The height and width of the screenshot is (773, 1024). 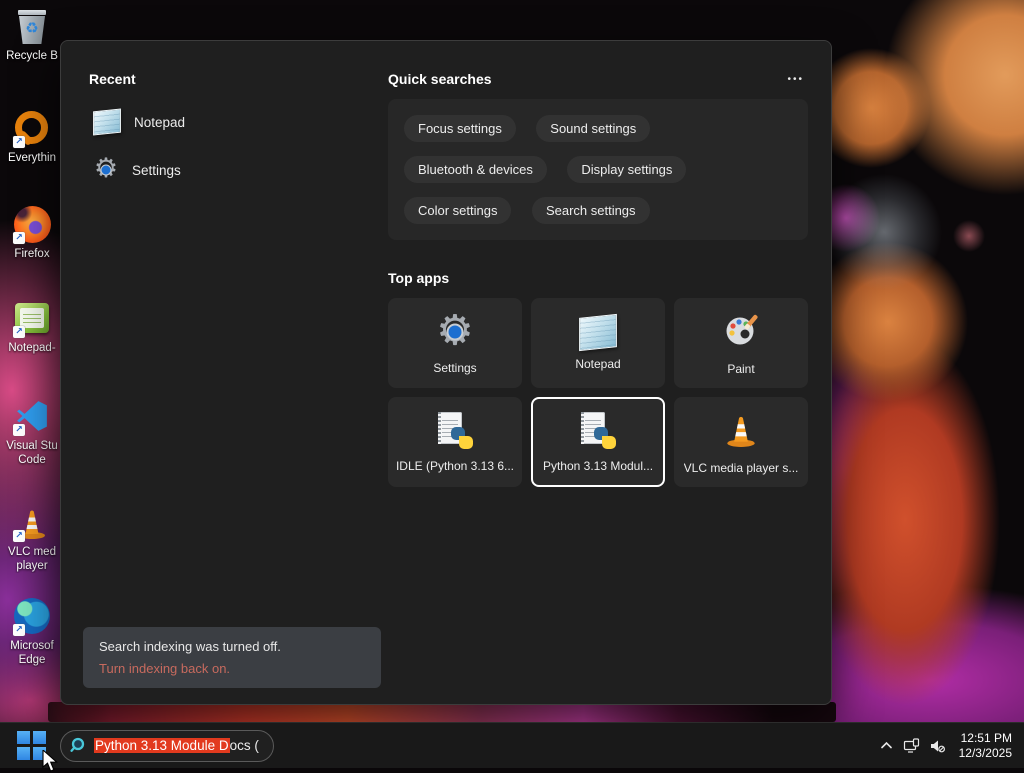 I want to click on edge-icon, so click(x=32, y=616).